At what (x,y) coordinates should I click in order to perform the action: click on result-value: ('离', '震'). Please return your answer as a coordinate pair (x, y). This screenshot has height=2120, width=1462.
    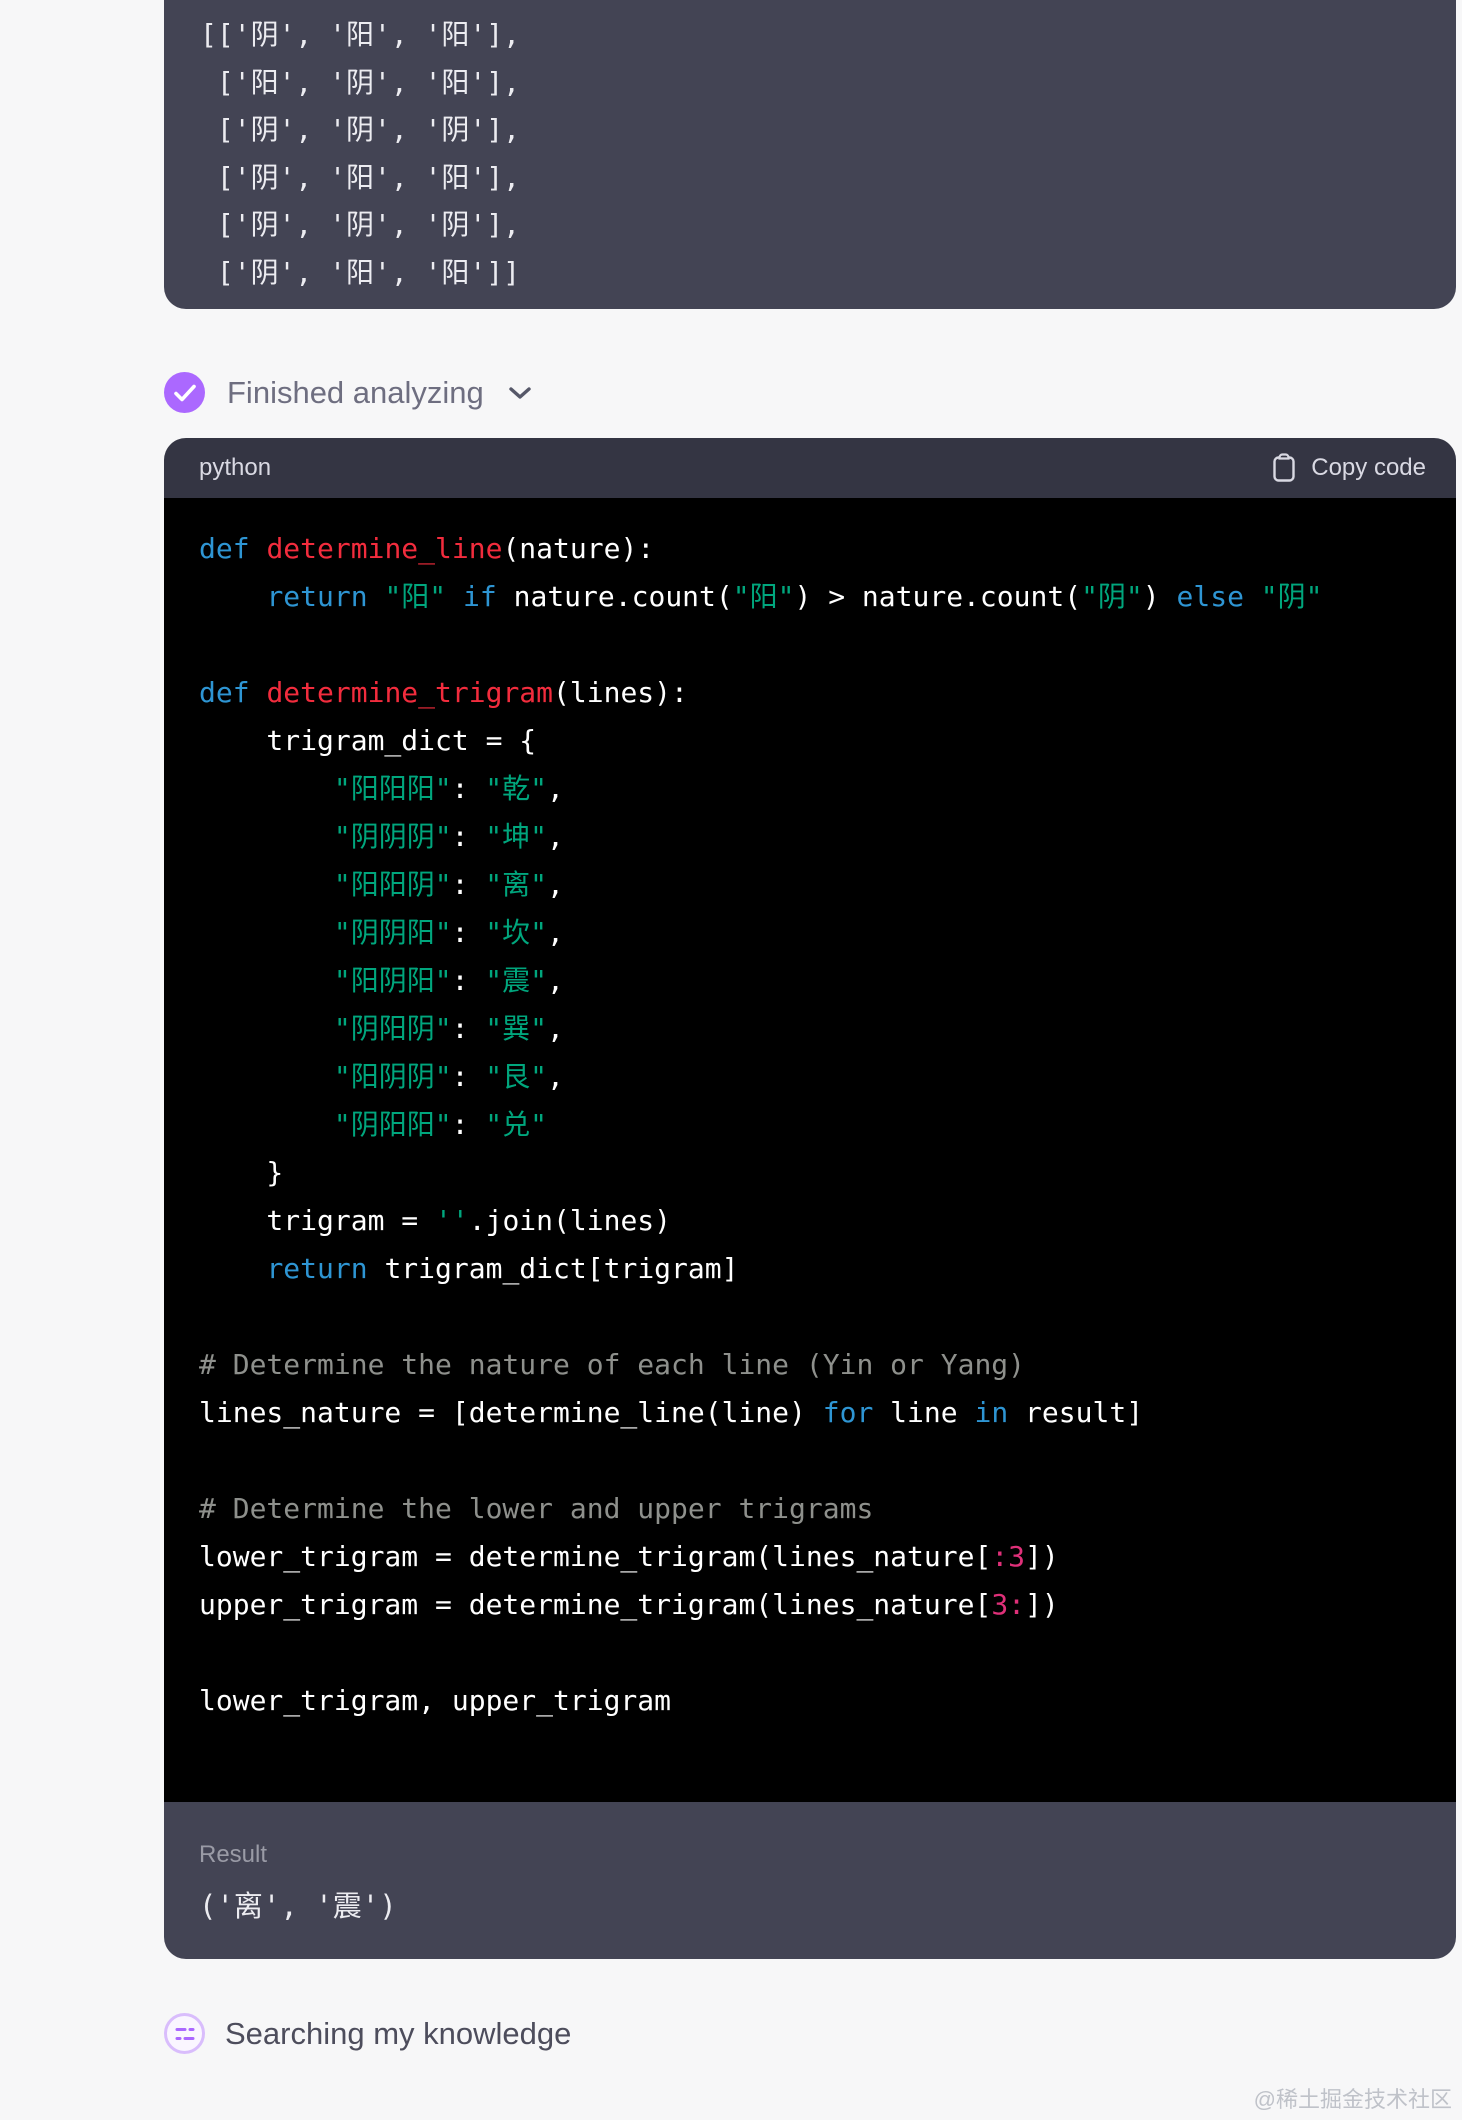
    Looking at the image, I should click on (298, 1906).